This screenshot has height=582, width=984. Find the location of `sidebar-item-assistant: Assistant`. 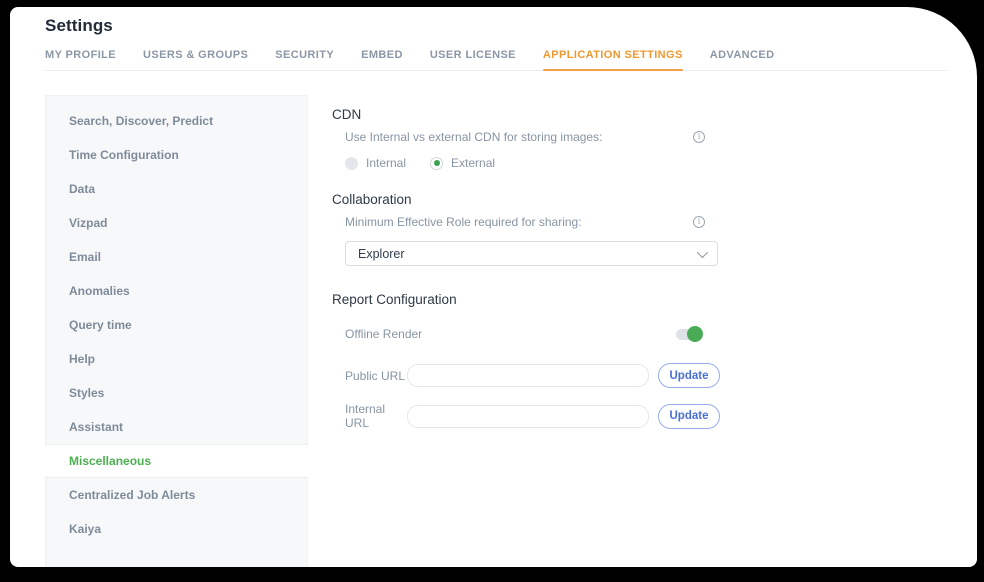

sidebar-item-assistant: Assistant is located at coordinates (176, 427).